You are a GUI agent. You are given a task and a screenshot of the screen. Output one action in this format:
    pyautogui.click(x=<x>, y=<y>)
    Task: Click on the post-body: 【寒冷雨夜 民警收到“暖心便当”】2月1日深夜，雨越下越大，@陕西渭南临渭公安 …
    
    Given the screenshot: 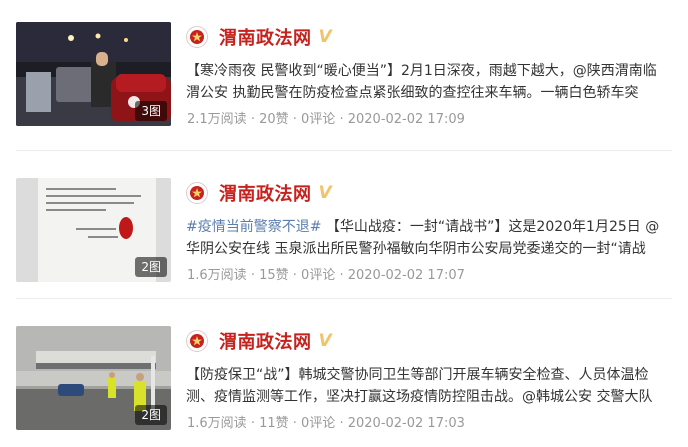 What is the action you would take?
    pyautogui.click(x=421, y=81)
    